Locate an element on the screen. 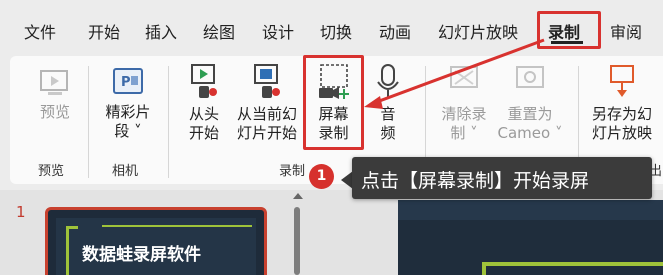 The height and width of the screenshot is (275, 663). slide-number: 1 is located at coordinates (21, 212).